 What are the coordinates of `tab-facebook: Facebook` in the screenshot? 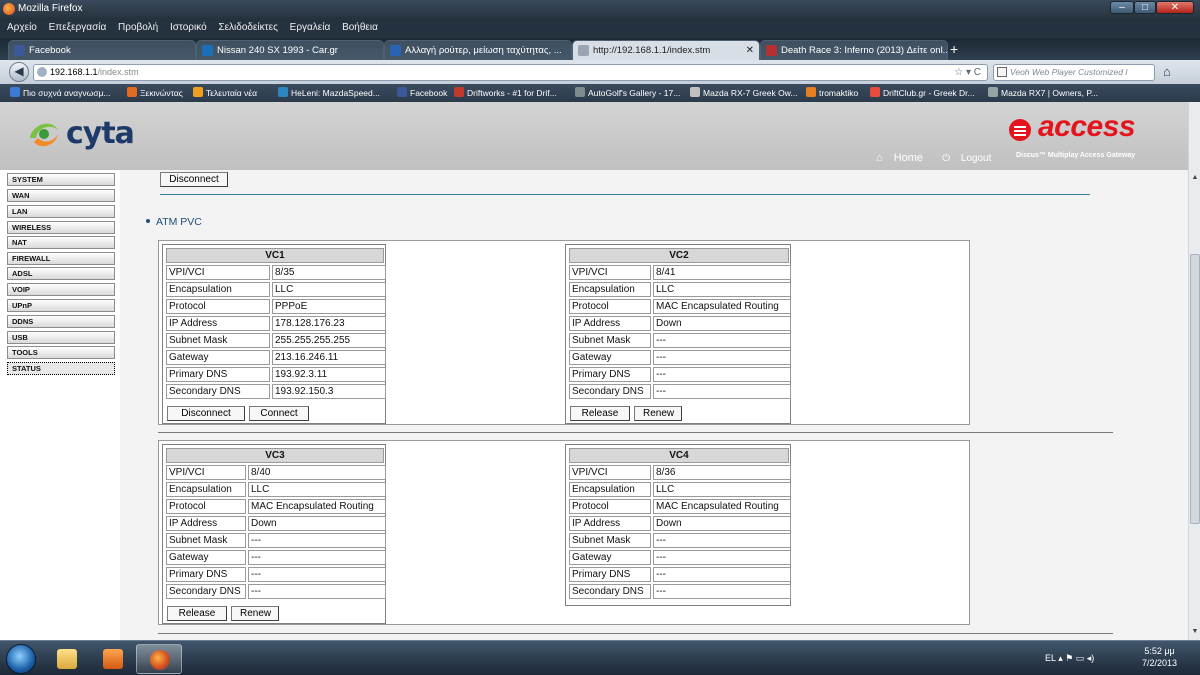 It's located at (102, 50).